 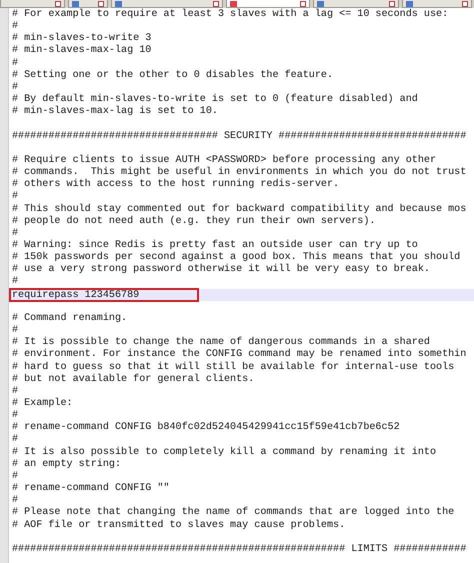 I want to click on code-line: # It is possible to change the name of dangerous commands in a shared, so click(x=221, y=342).